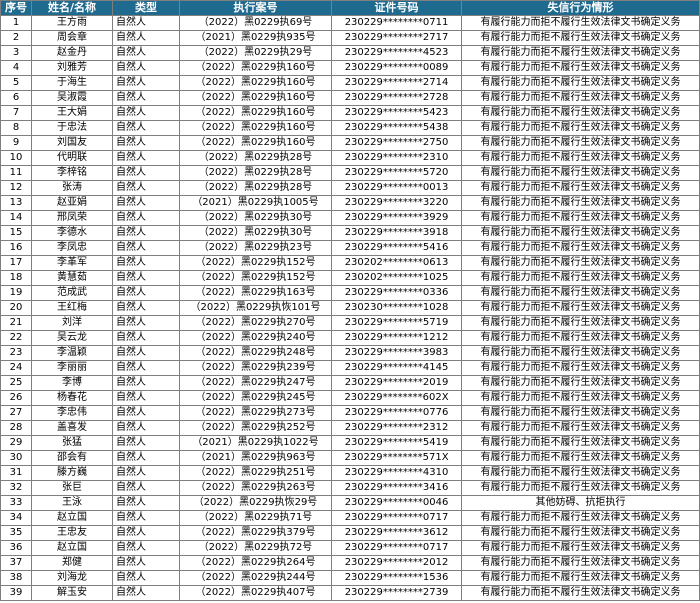 This screenshot has width=700, height=603. I want to click on cell-id-number: 230229********1536, so click(396, 578).